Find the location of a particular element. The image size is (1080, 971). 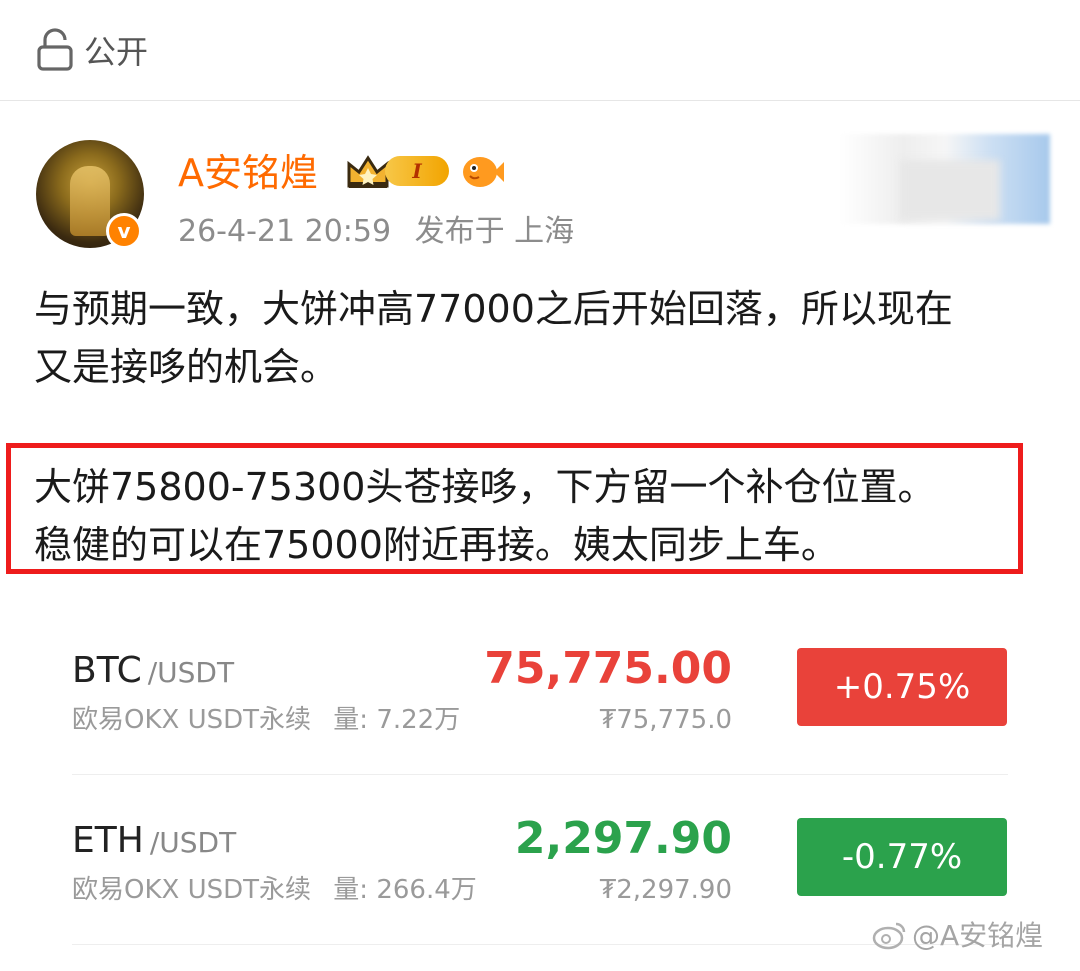

ticker-volume: 量: 7.22万 is located at coordinates (397, 720).